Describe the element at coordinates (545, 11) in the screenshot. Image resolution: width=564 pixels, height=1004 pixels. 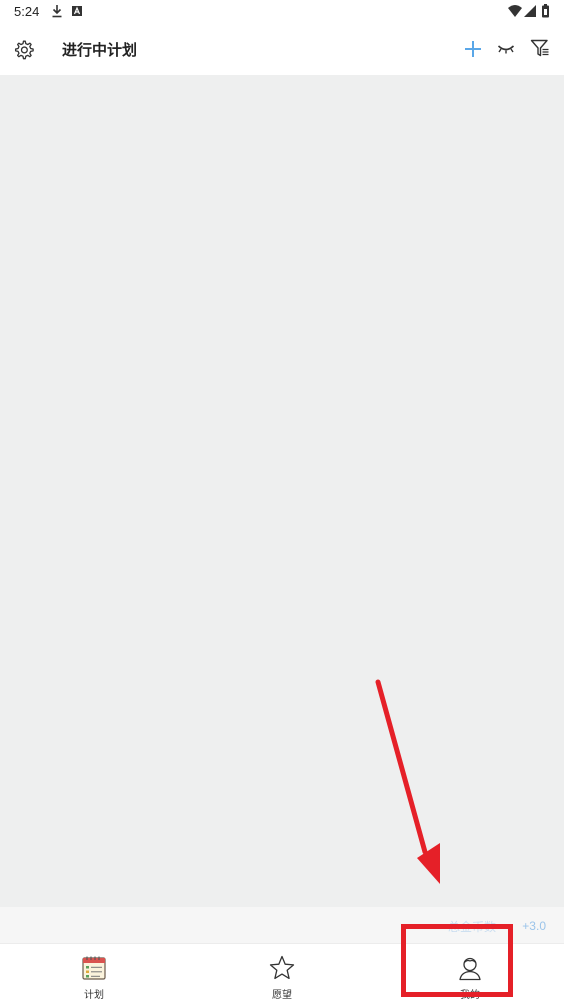
I see `battery-icon` at that location.